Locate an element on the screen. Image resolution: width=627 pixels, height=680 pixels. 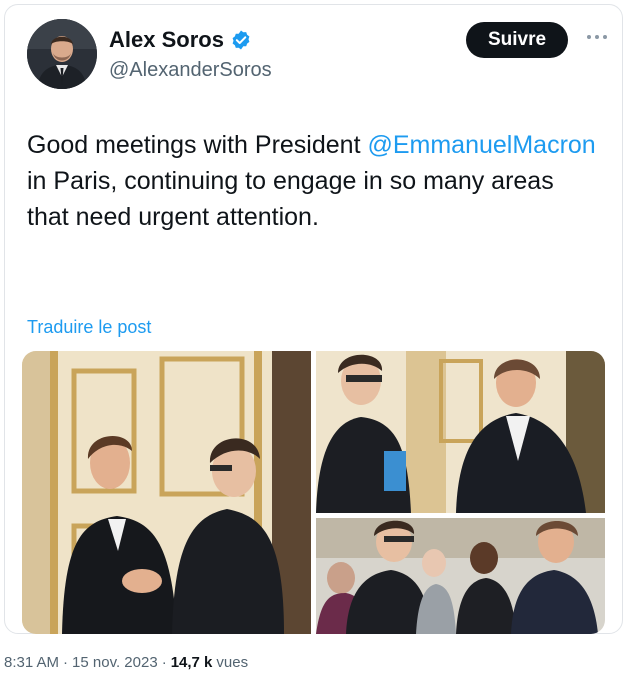
tweet-text-before: Good meetings with President is located at coordinates (197, 145).